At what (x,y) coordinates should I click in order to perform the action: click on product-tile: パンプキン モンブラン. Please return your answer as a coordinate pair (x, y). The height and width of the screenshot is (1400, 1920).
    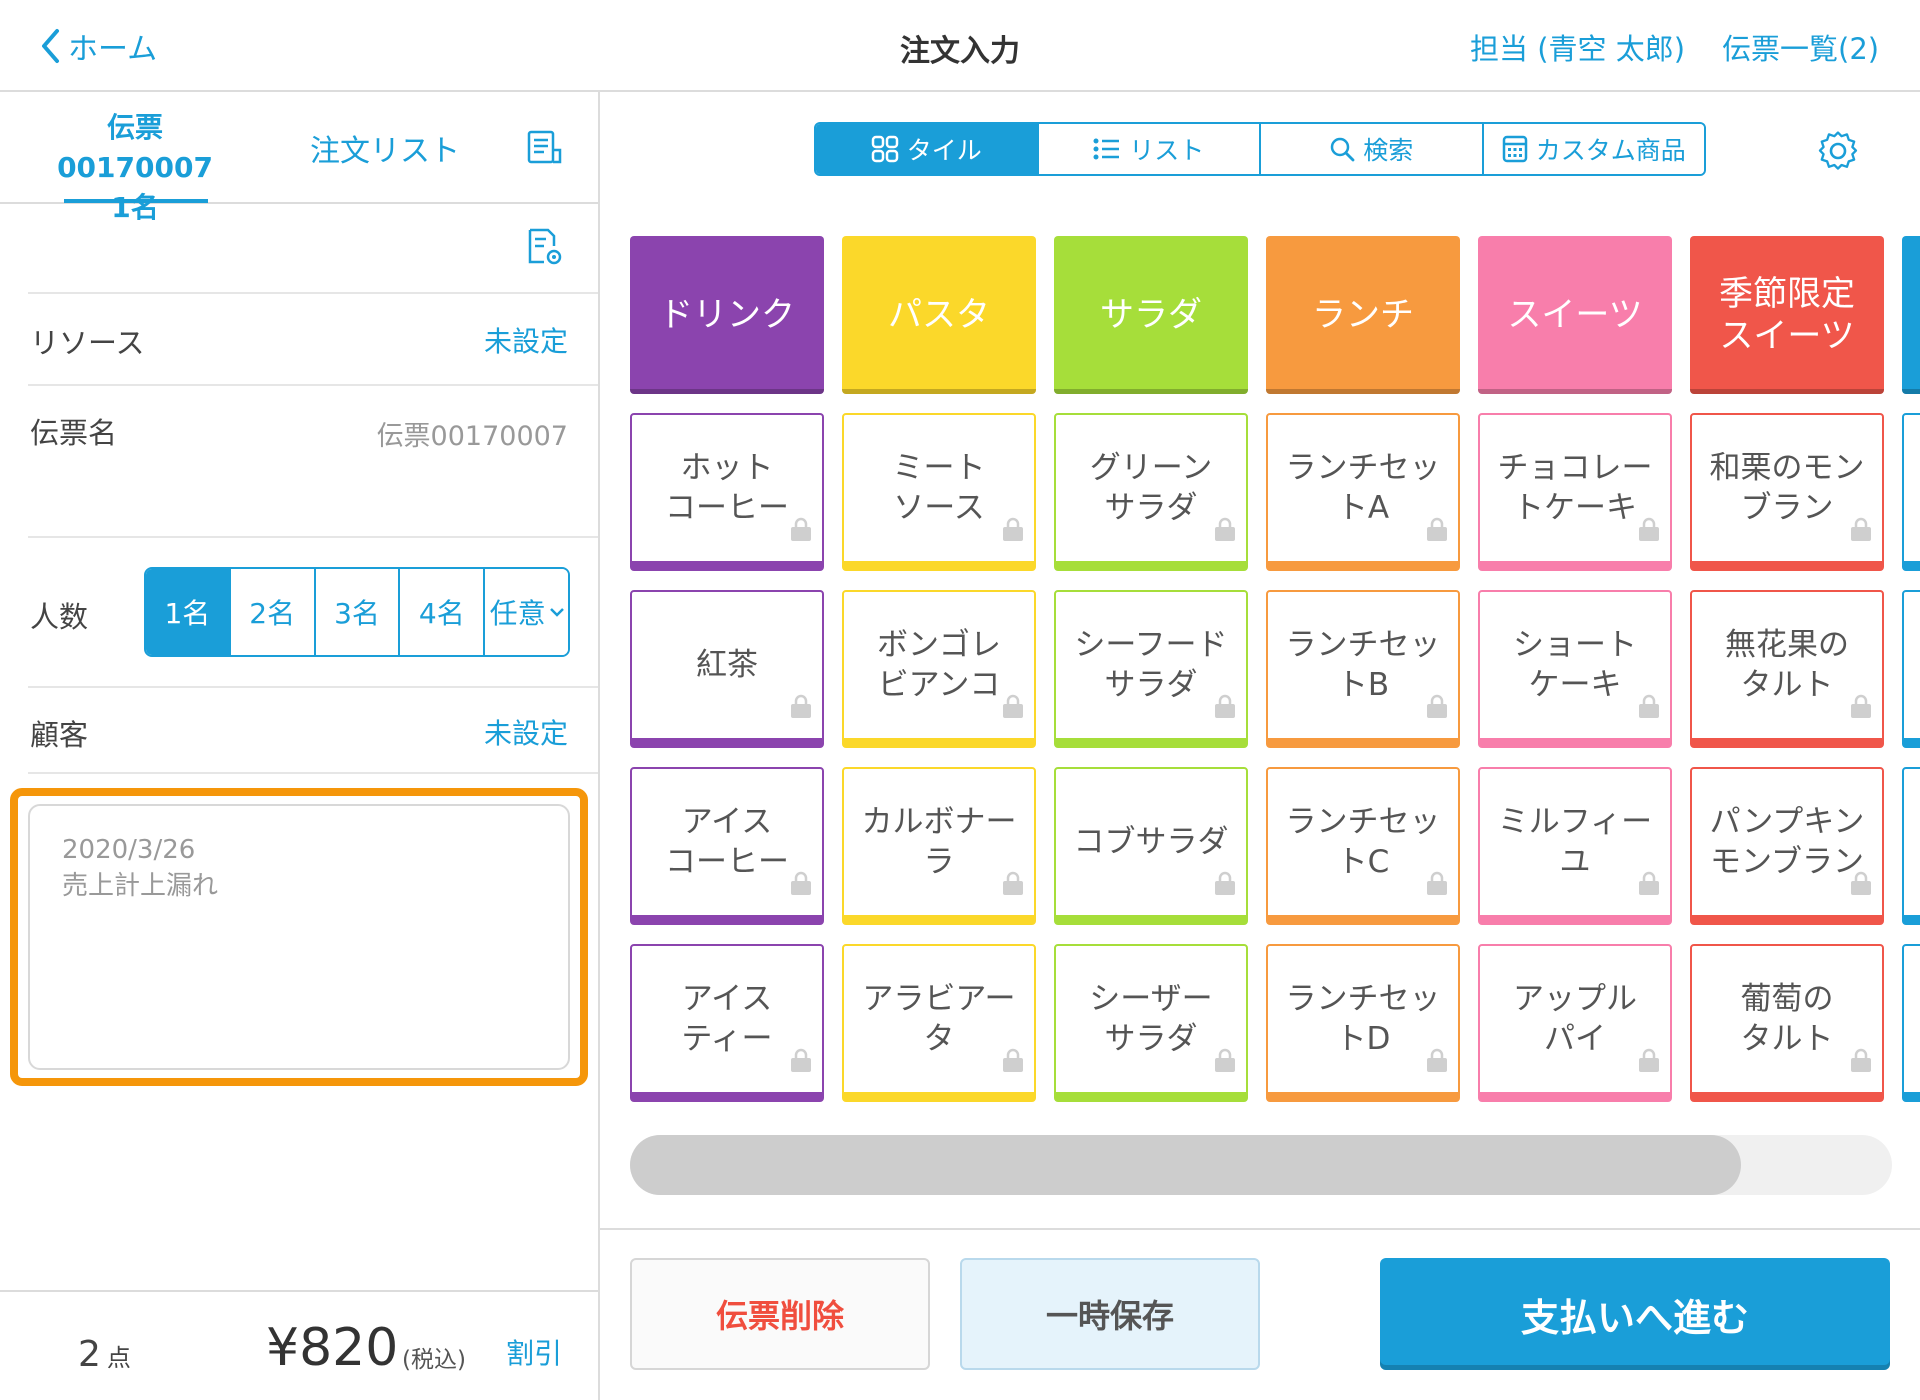
    Looking at the image, I should click on (1787, 846).